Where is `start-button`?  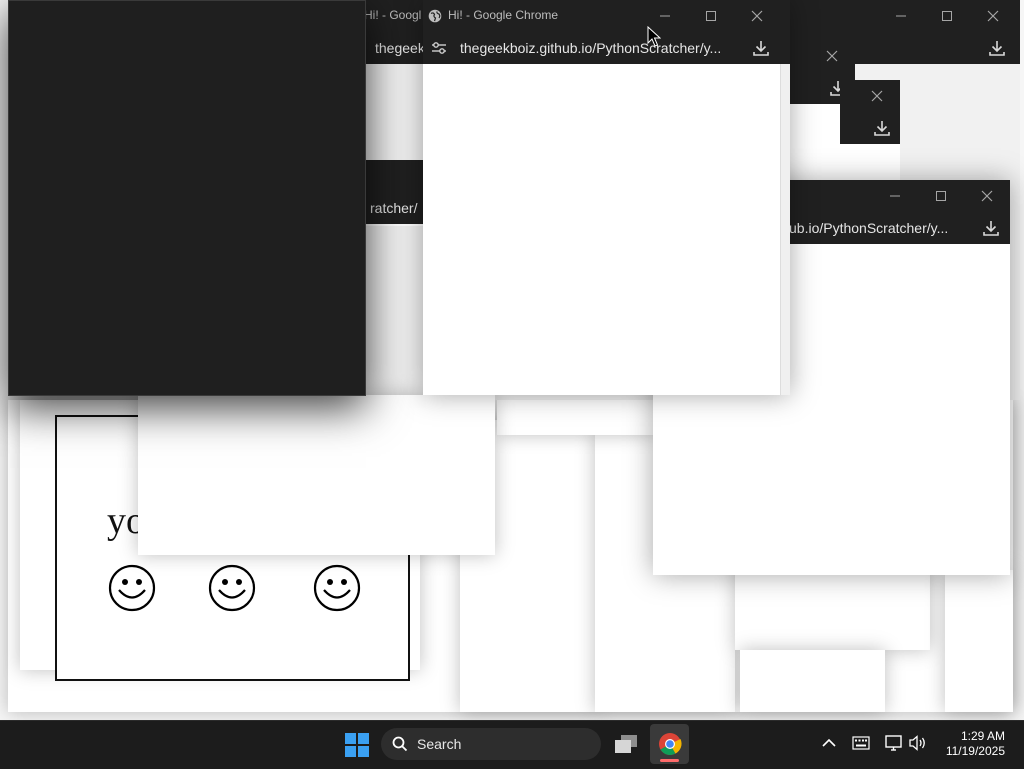 start-button is located at coordinates (357, 744).